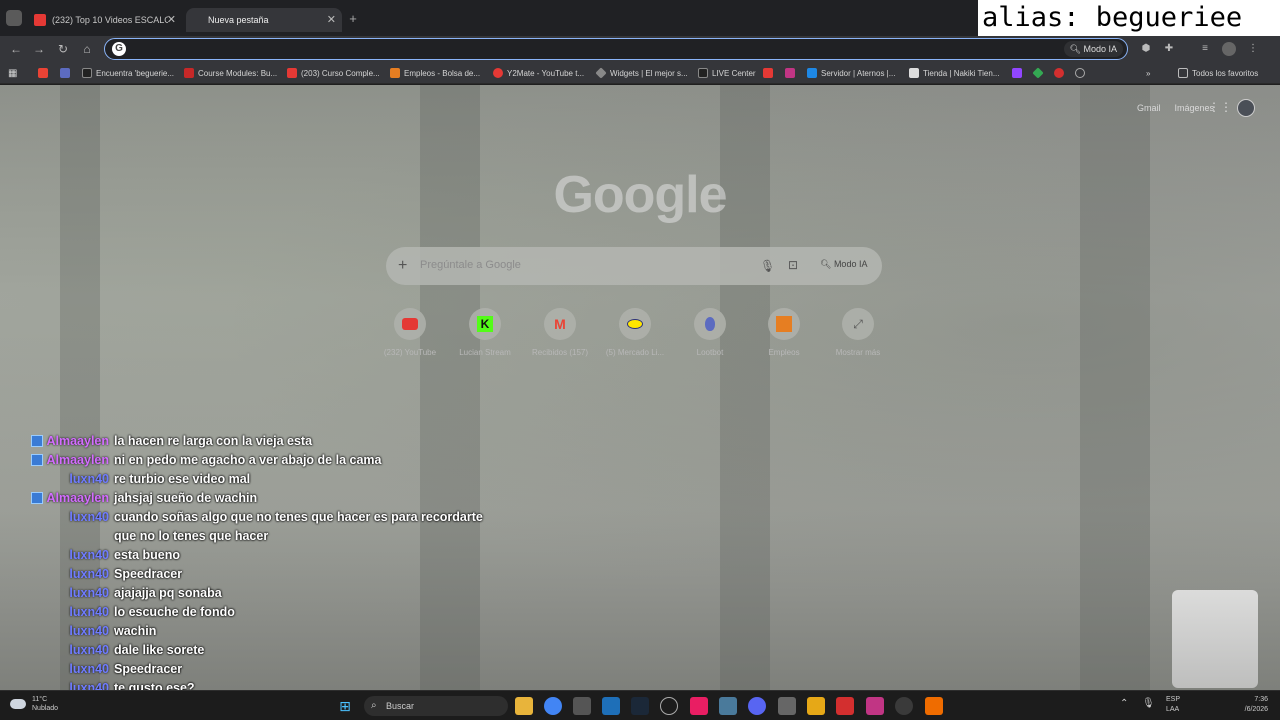 This screenshot has width=1280, height=720. I want to click on discord-icon, so click(757, 706).